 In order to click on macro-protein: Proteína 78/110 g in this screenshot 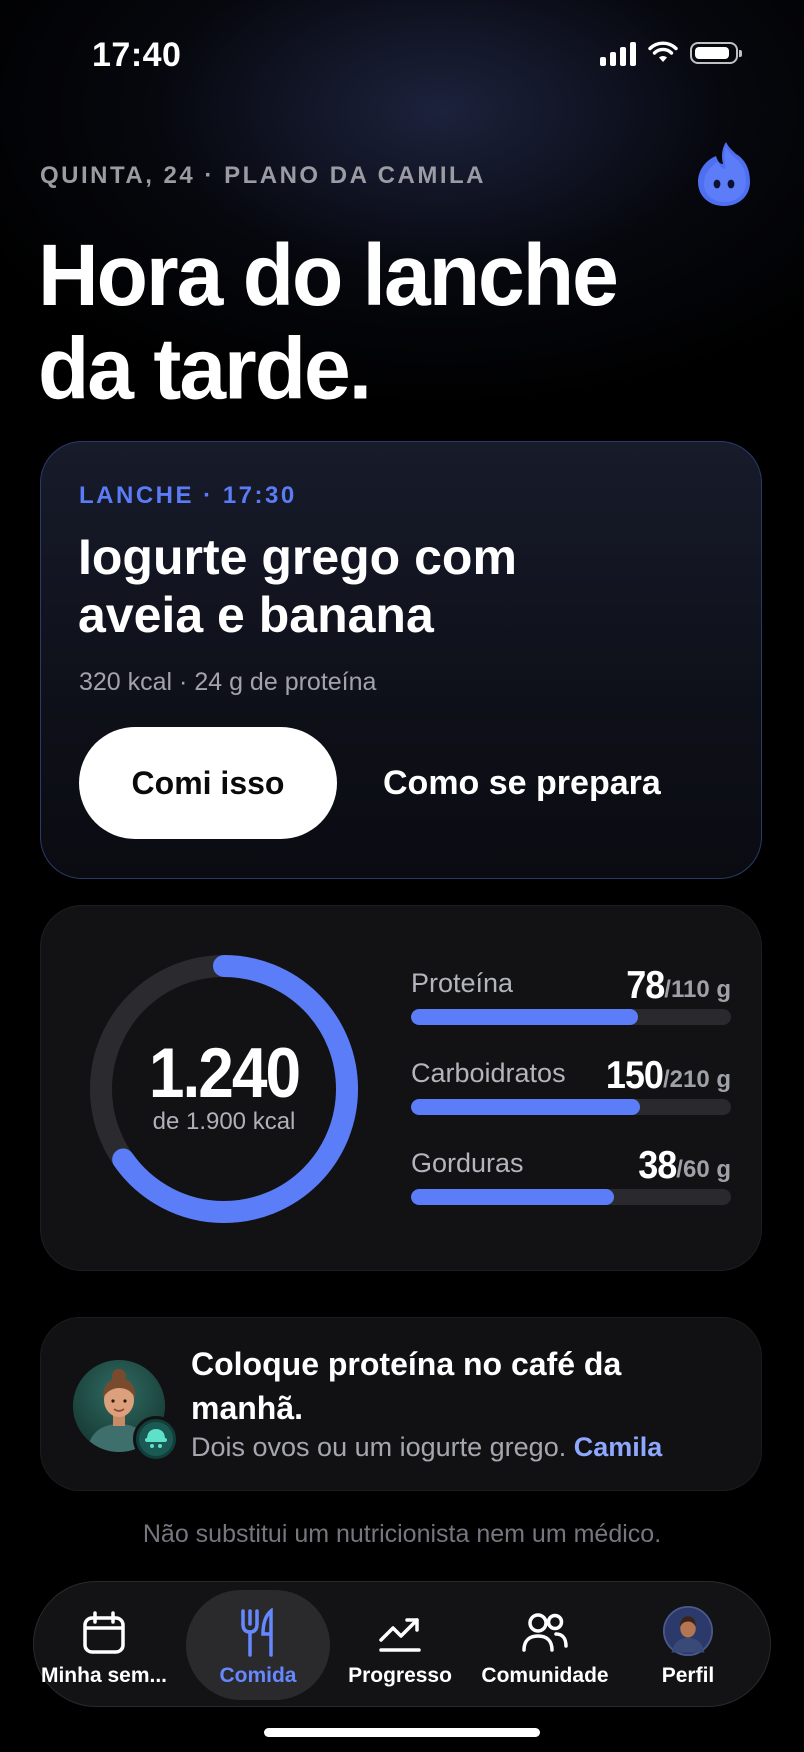, I will do `click(571, 995)`.